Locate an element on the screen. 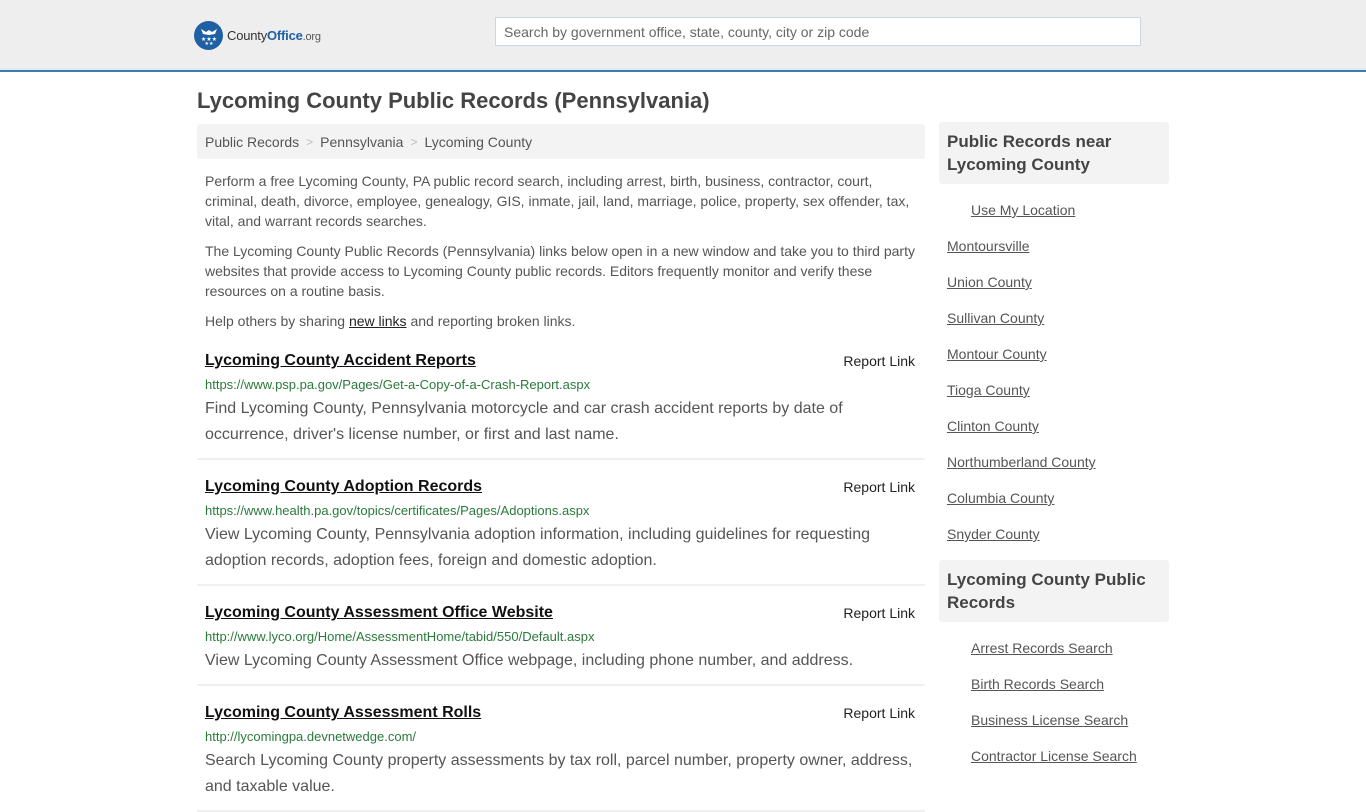 The image size is (1366, 812). nearby-link: Tioga County is located at coordinates (984, 390).